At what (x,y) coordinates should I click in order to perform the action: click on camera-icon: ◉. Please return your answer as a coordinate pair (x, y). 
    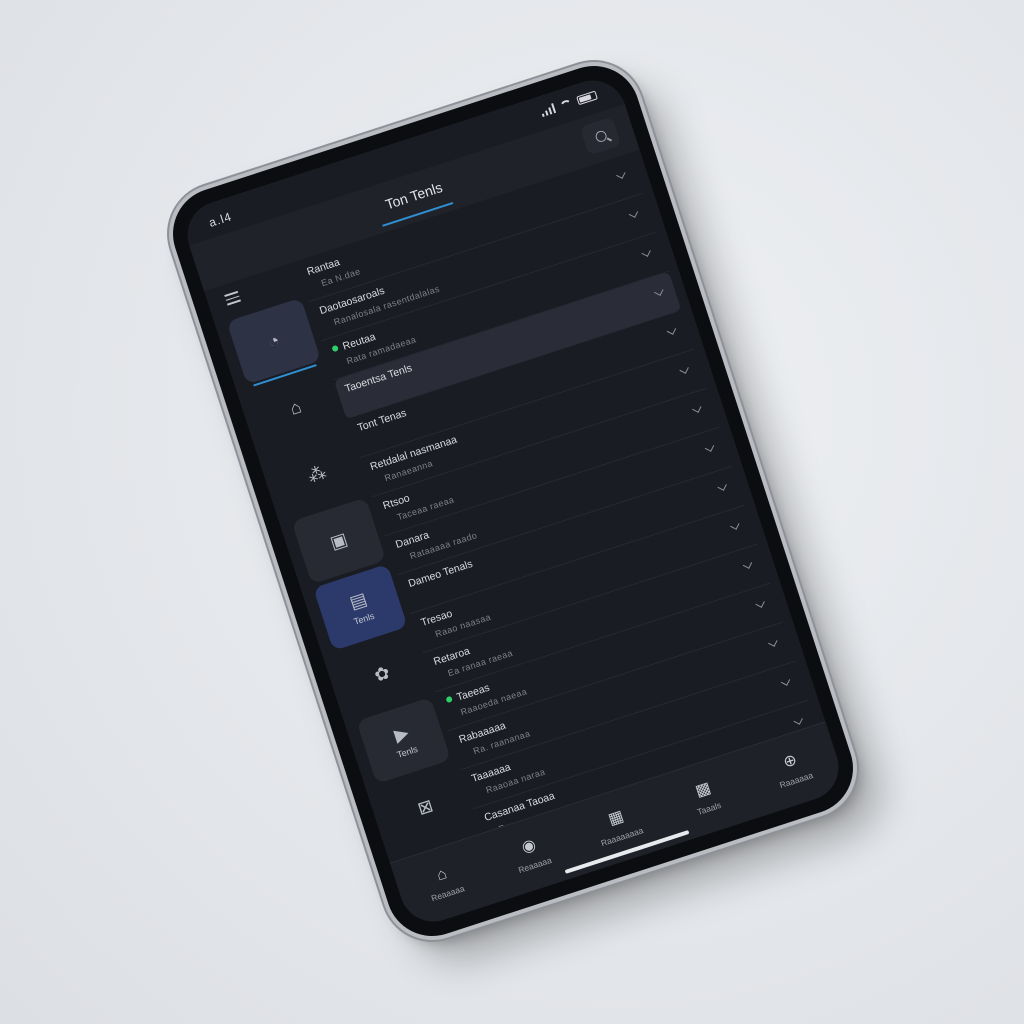
    Looking at the image, I should click on (529, 846).